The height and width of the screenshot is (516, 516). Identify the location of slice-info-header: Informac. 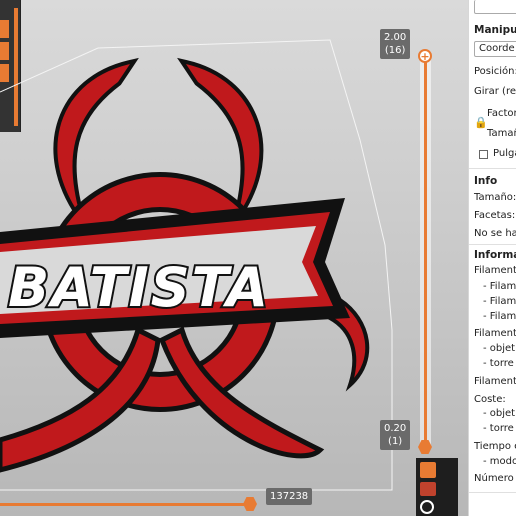
(495, 255).